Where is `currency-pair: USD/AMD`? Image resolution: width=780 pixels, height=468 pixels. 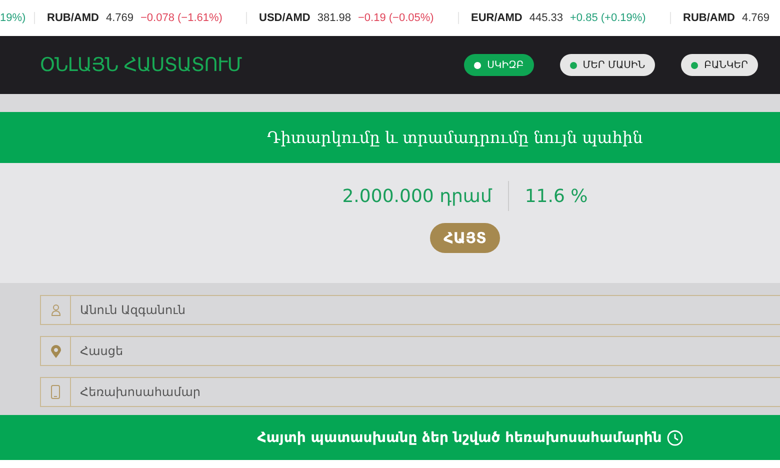
currency-pair: USD/AMD is located at coordinates (284, 18).